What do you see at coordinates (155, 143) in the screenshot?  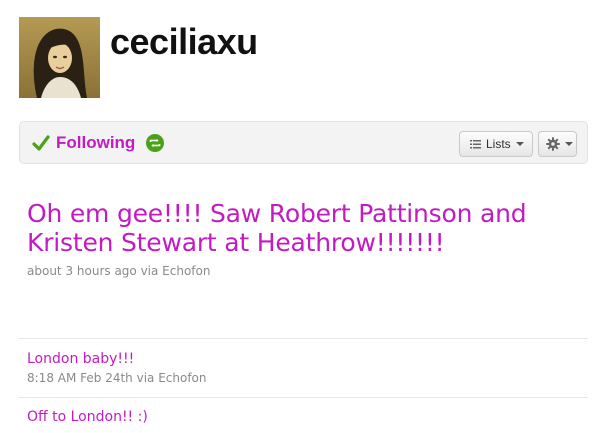 I see `retweet-icon` at bounding box center [155, 143].